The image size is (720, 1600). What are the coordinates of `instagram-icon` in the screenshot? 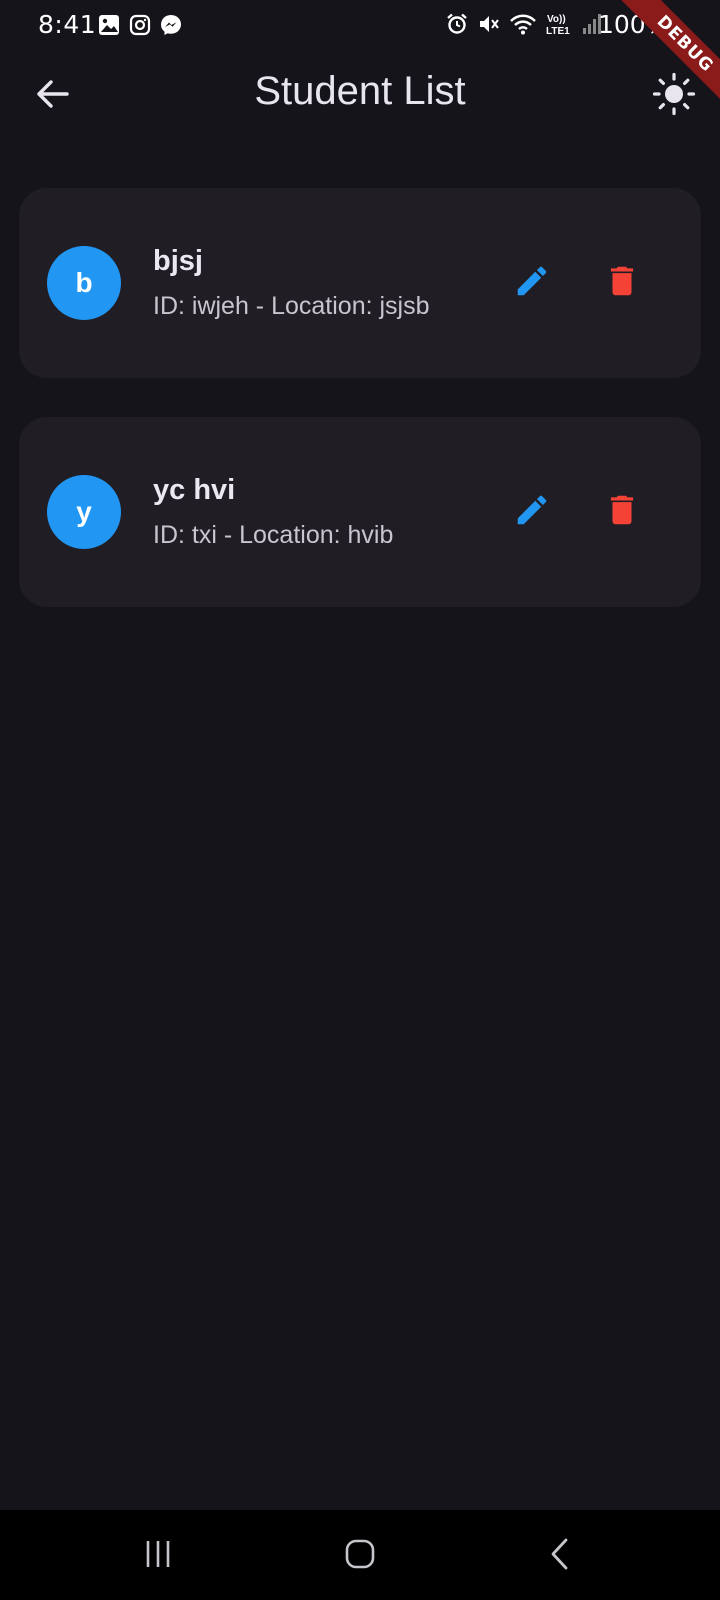 It's located at (140, 27).